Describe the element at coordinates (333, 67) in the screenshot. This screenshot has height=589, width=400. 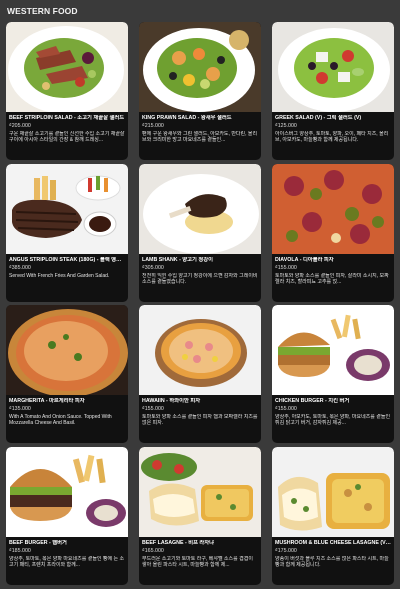
I see `greek-salad-photo` at that location.